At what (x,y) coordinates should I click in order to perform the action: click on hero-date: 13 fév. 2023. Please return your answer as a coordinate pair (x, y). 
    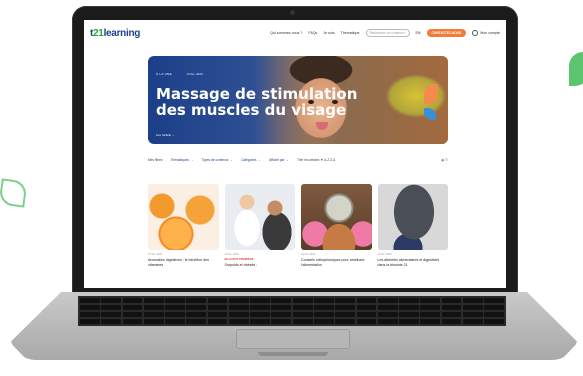
    Looking at the image, I should click on (194, 74).